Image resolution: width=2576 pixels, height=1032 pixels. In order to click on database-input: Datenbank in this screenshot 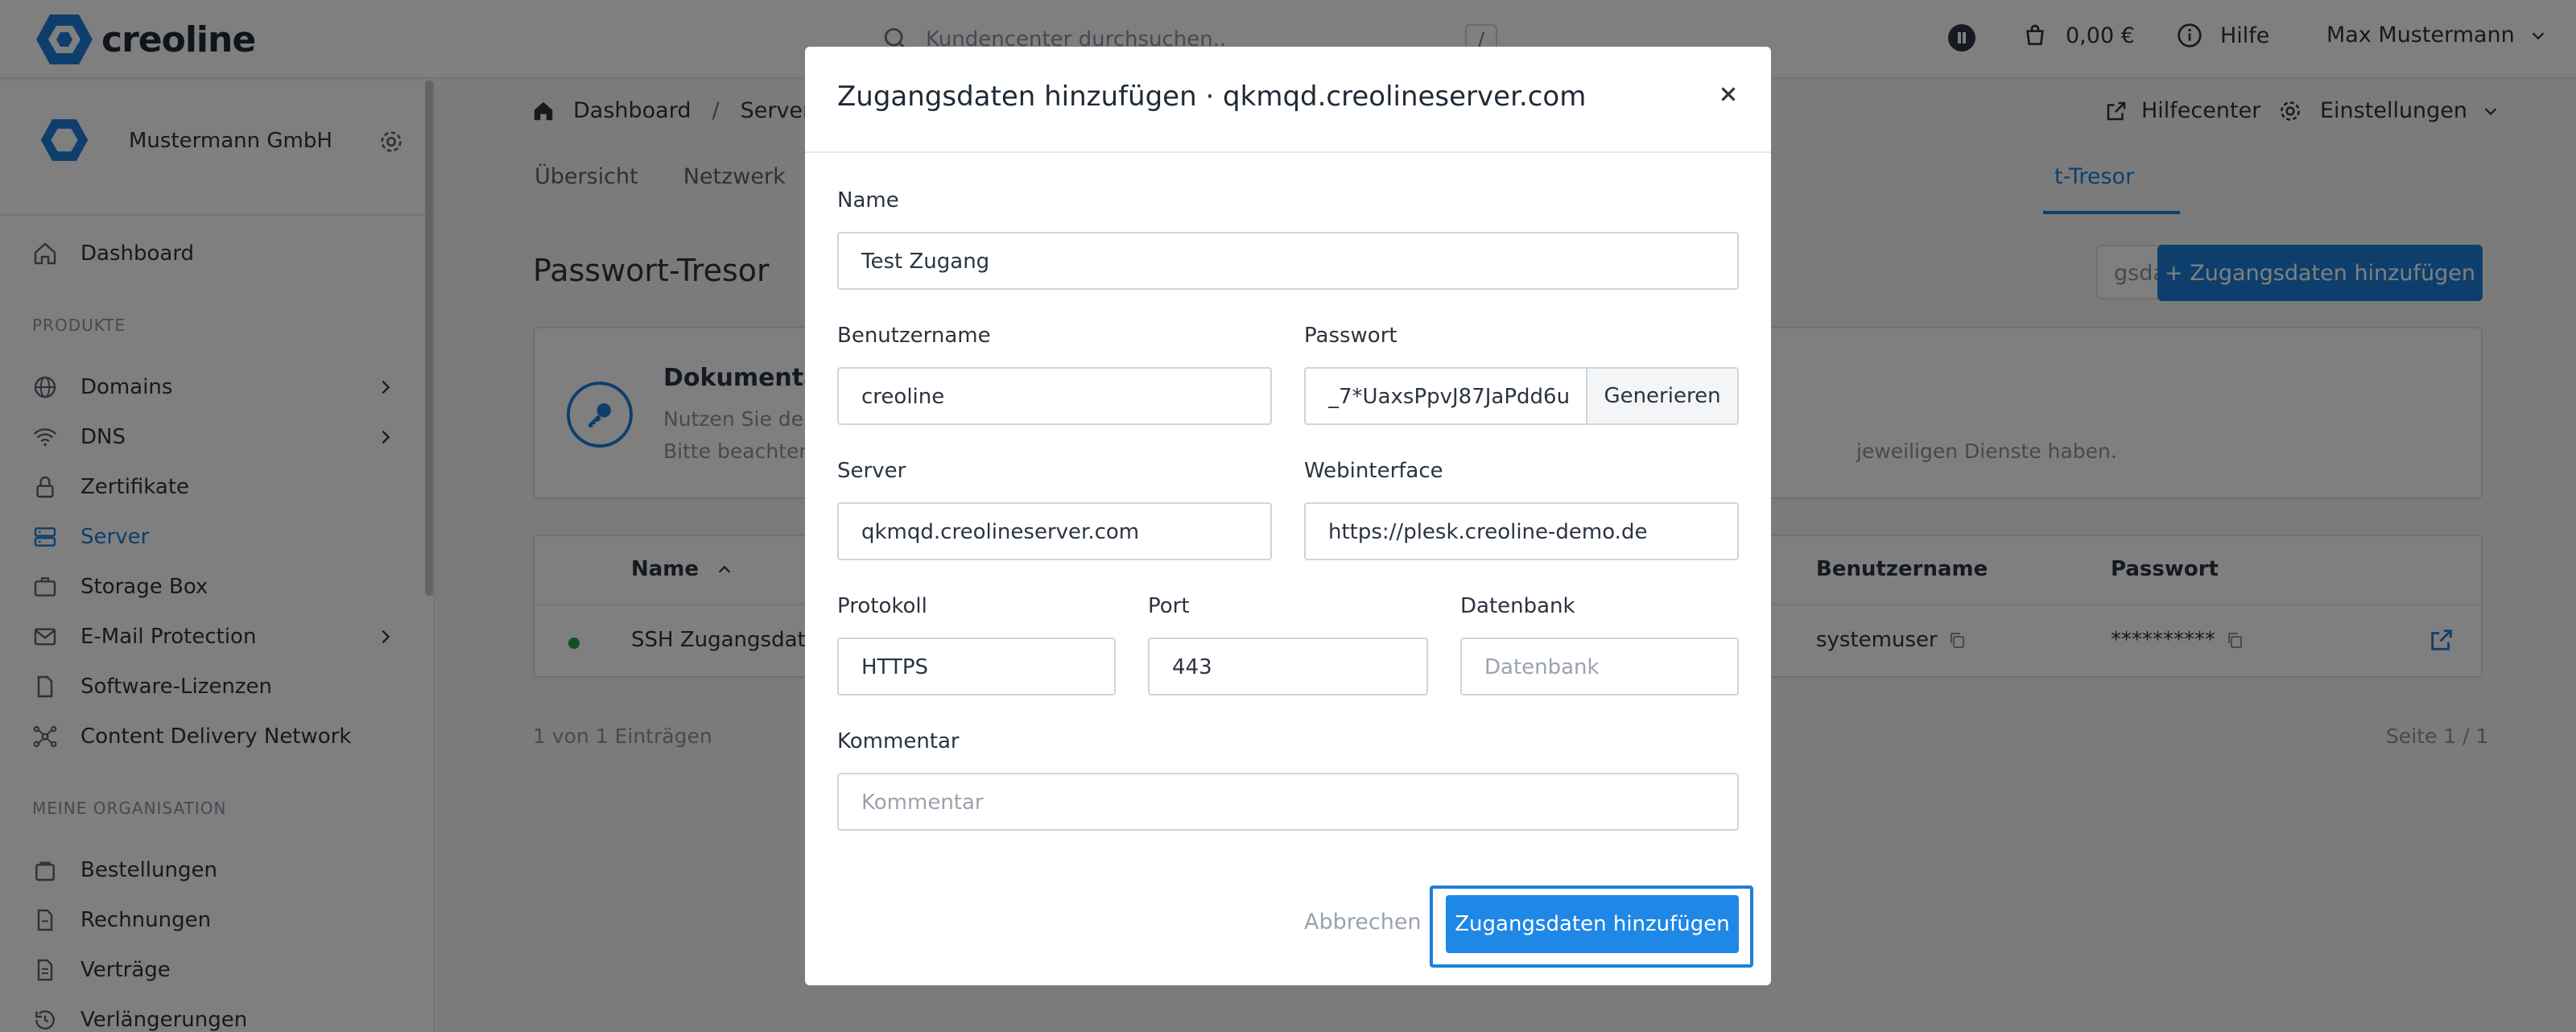, I will do `click(1599, 667)`.